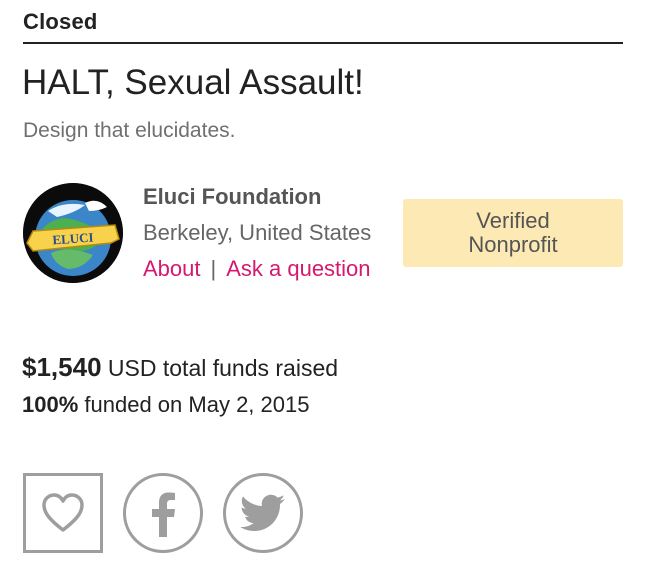 Image resolution: width=652 pixels, height=583 pixels. I want to click on organization-links: About | Ask a question, so click(257, 269).